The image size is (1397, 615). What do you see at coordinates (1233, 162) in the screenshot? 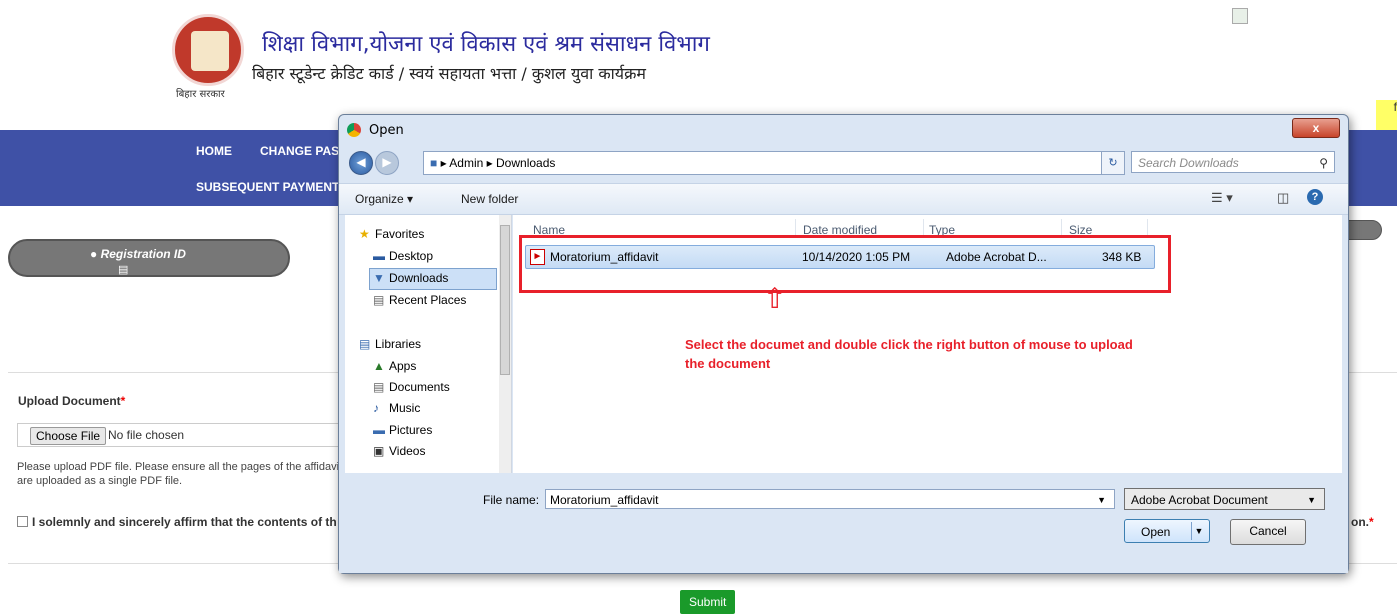
I see `search-input: Search Downloads ⚲` at bounding box center [1233, 162].